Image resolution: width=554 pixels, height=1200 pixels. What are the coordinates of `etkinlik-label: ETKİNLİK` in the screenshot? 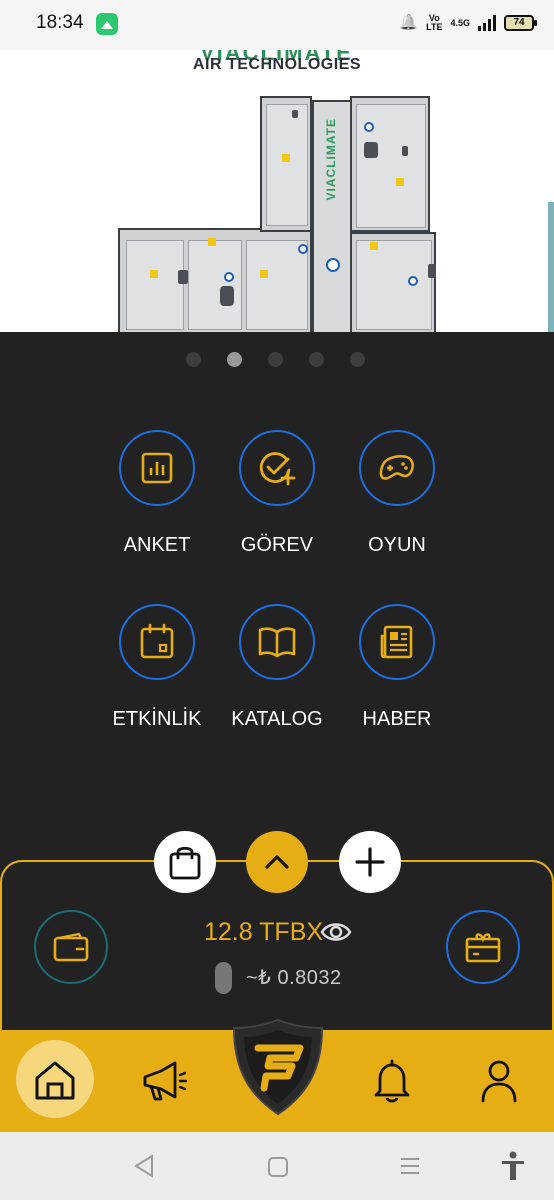 It's located at (157, 719).